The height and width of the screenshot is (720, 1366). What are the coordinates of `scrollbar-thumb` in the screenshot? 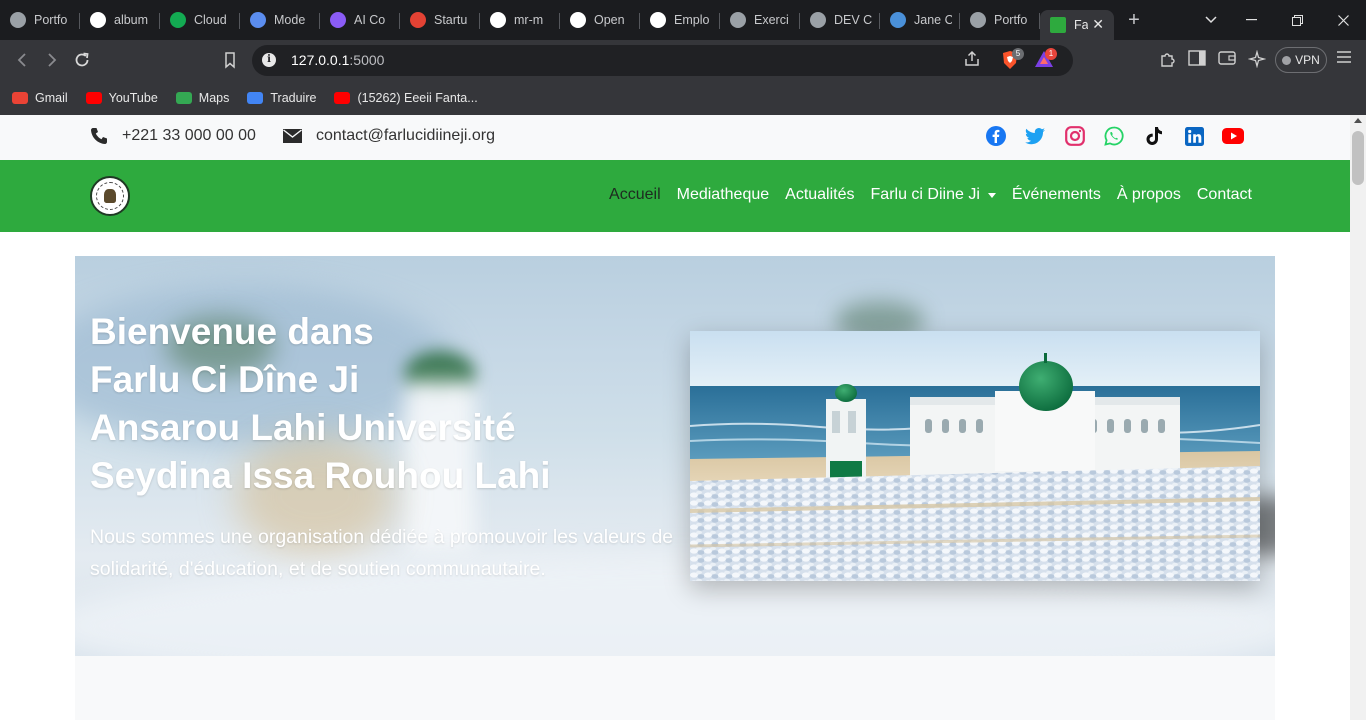 It's located at (1358, 158).